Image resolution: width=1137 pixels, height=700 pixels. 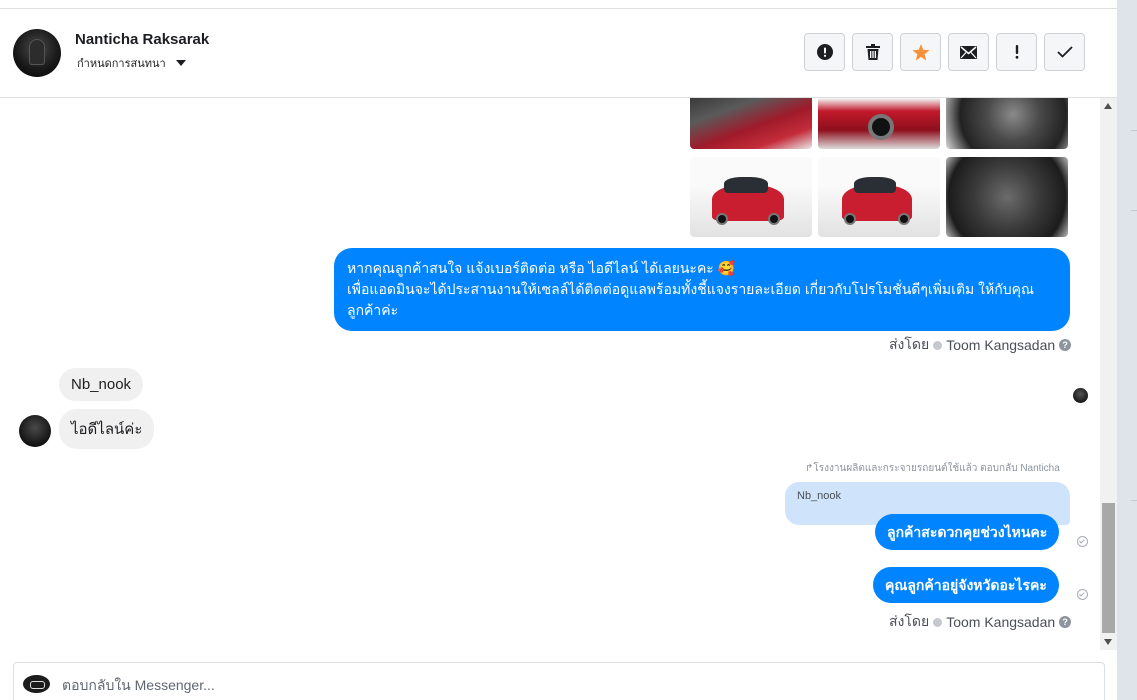 I want to click on mark-done-button, so click(x=1064, y=52).